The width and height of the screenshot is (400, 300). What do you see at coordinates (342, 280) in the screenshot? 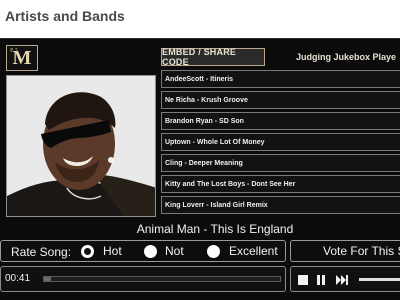
I see `next-icon` at bounding box center [342, 280].